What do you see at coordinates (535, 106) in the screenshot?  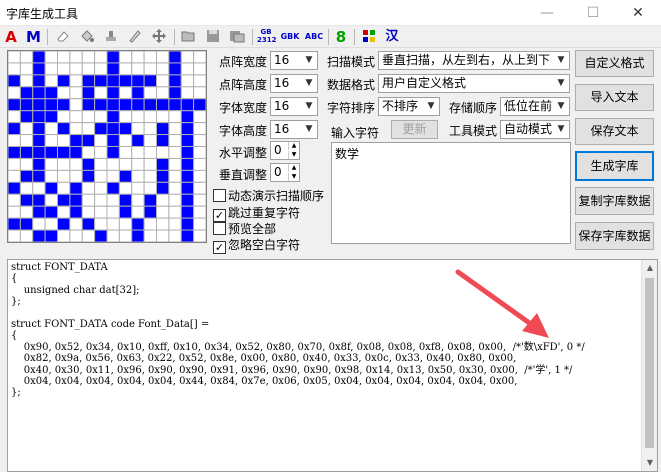 I see `store-order-select: 低位在前 ▼` at bounding box center [535, 106].